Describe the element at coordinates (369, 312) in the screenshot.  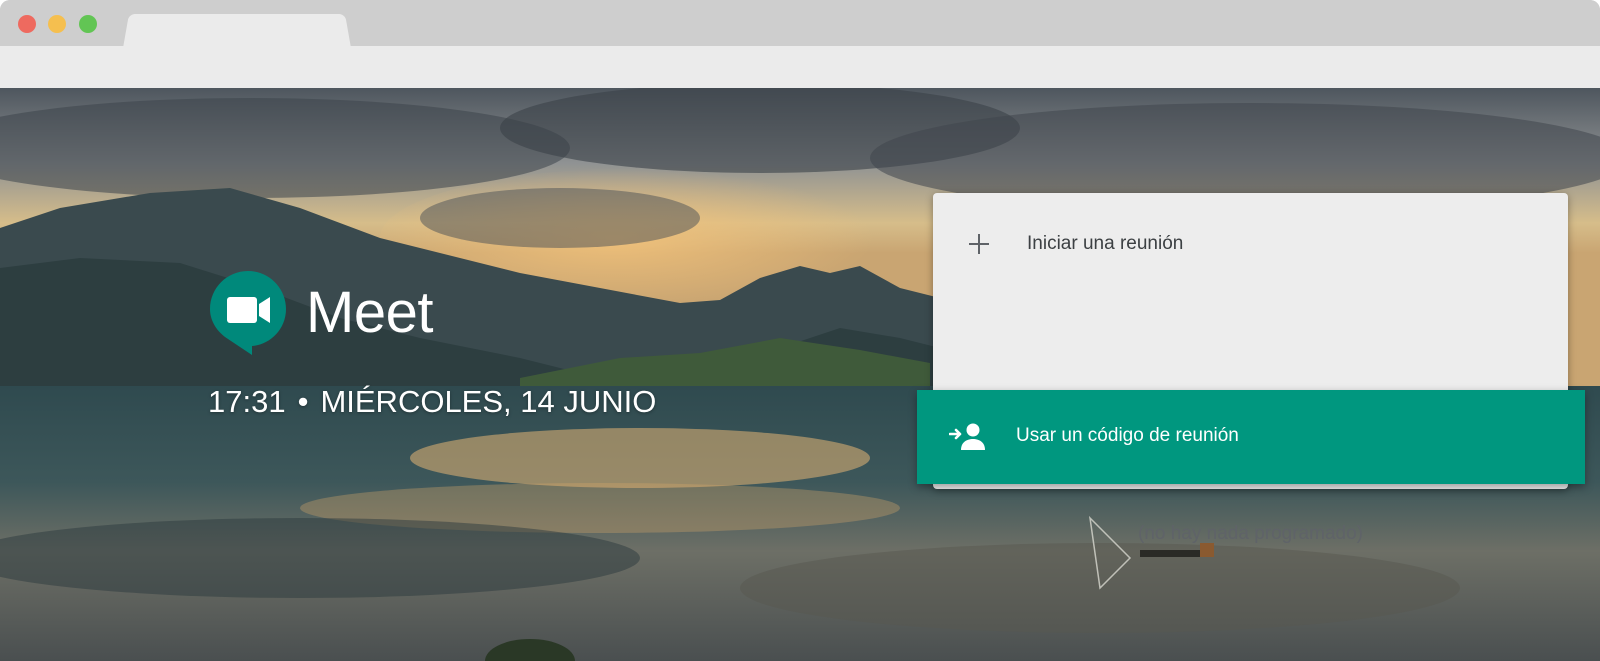
I see `app-name: Meet` at that location.